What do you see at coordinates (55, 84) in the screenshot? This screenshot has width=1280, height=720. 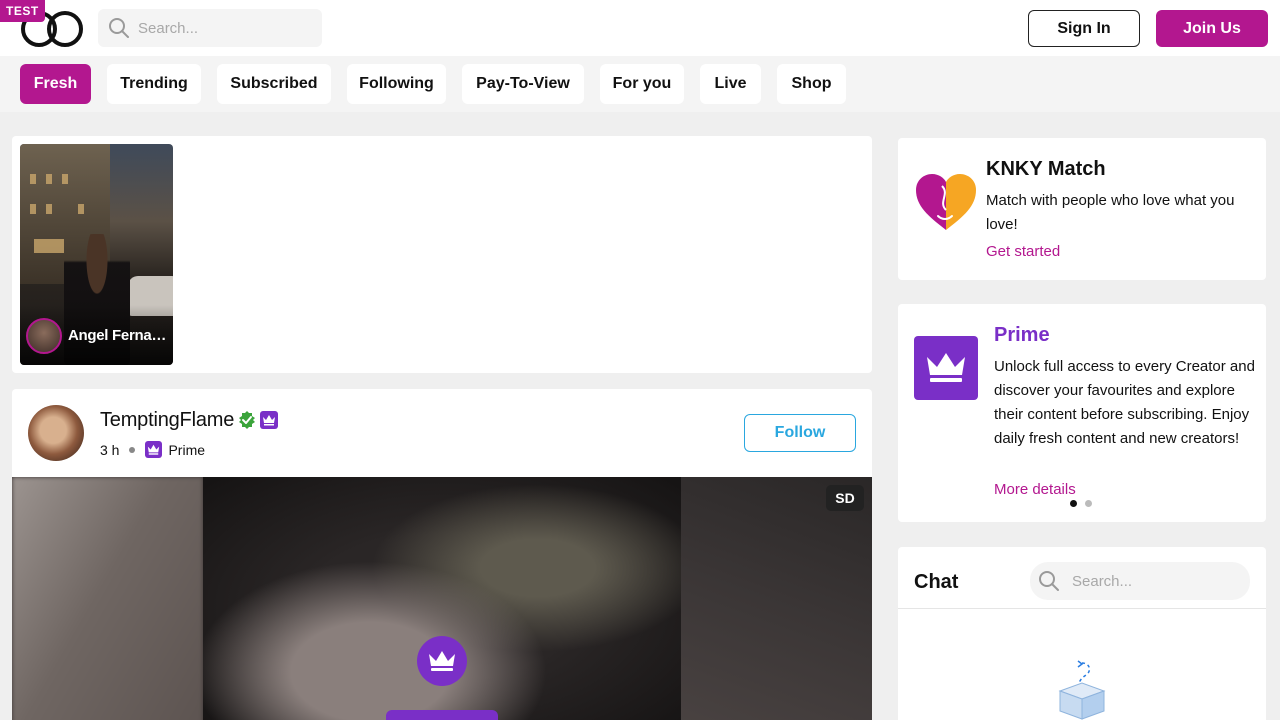 I see `tab-fresh: Fresh` at bounding box center [55, 84].